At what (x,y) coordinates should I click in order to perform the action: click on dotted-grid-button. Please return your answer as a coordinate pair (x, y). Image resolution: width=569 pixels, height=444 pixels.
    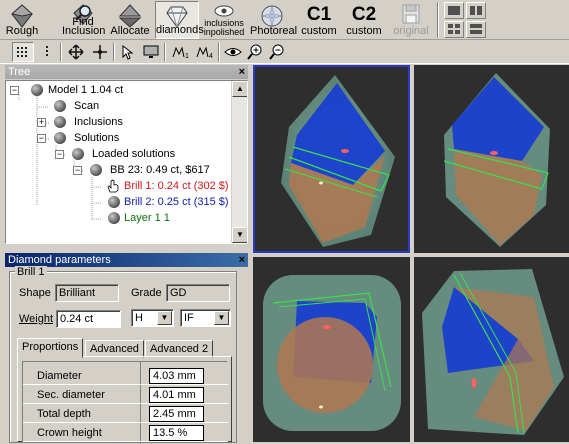
    Looking at the image, I should click on (23, 52).